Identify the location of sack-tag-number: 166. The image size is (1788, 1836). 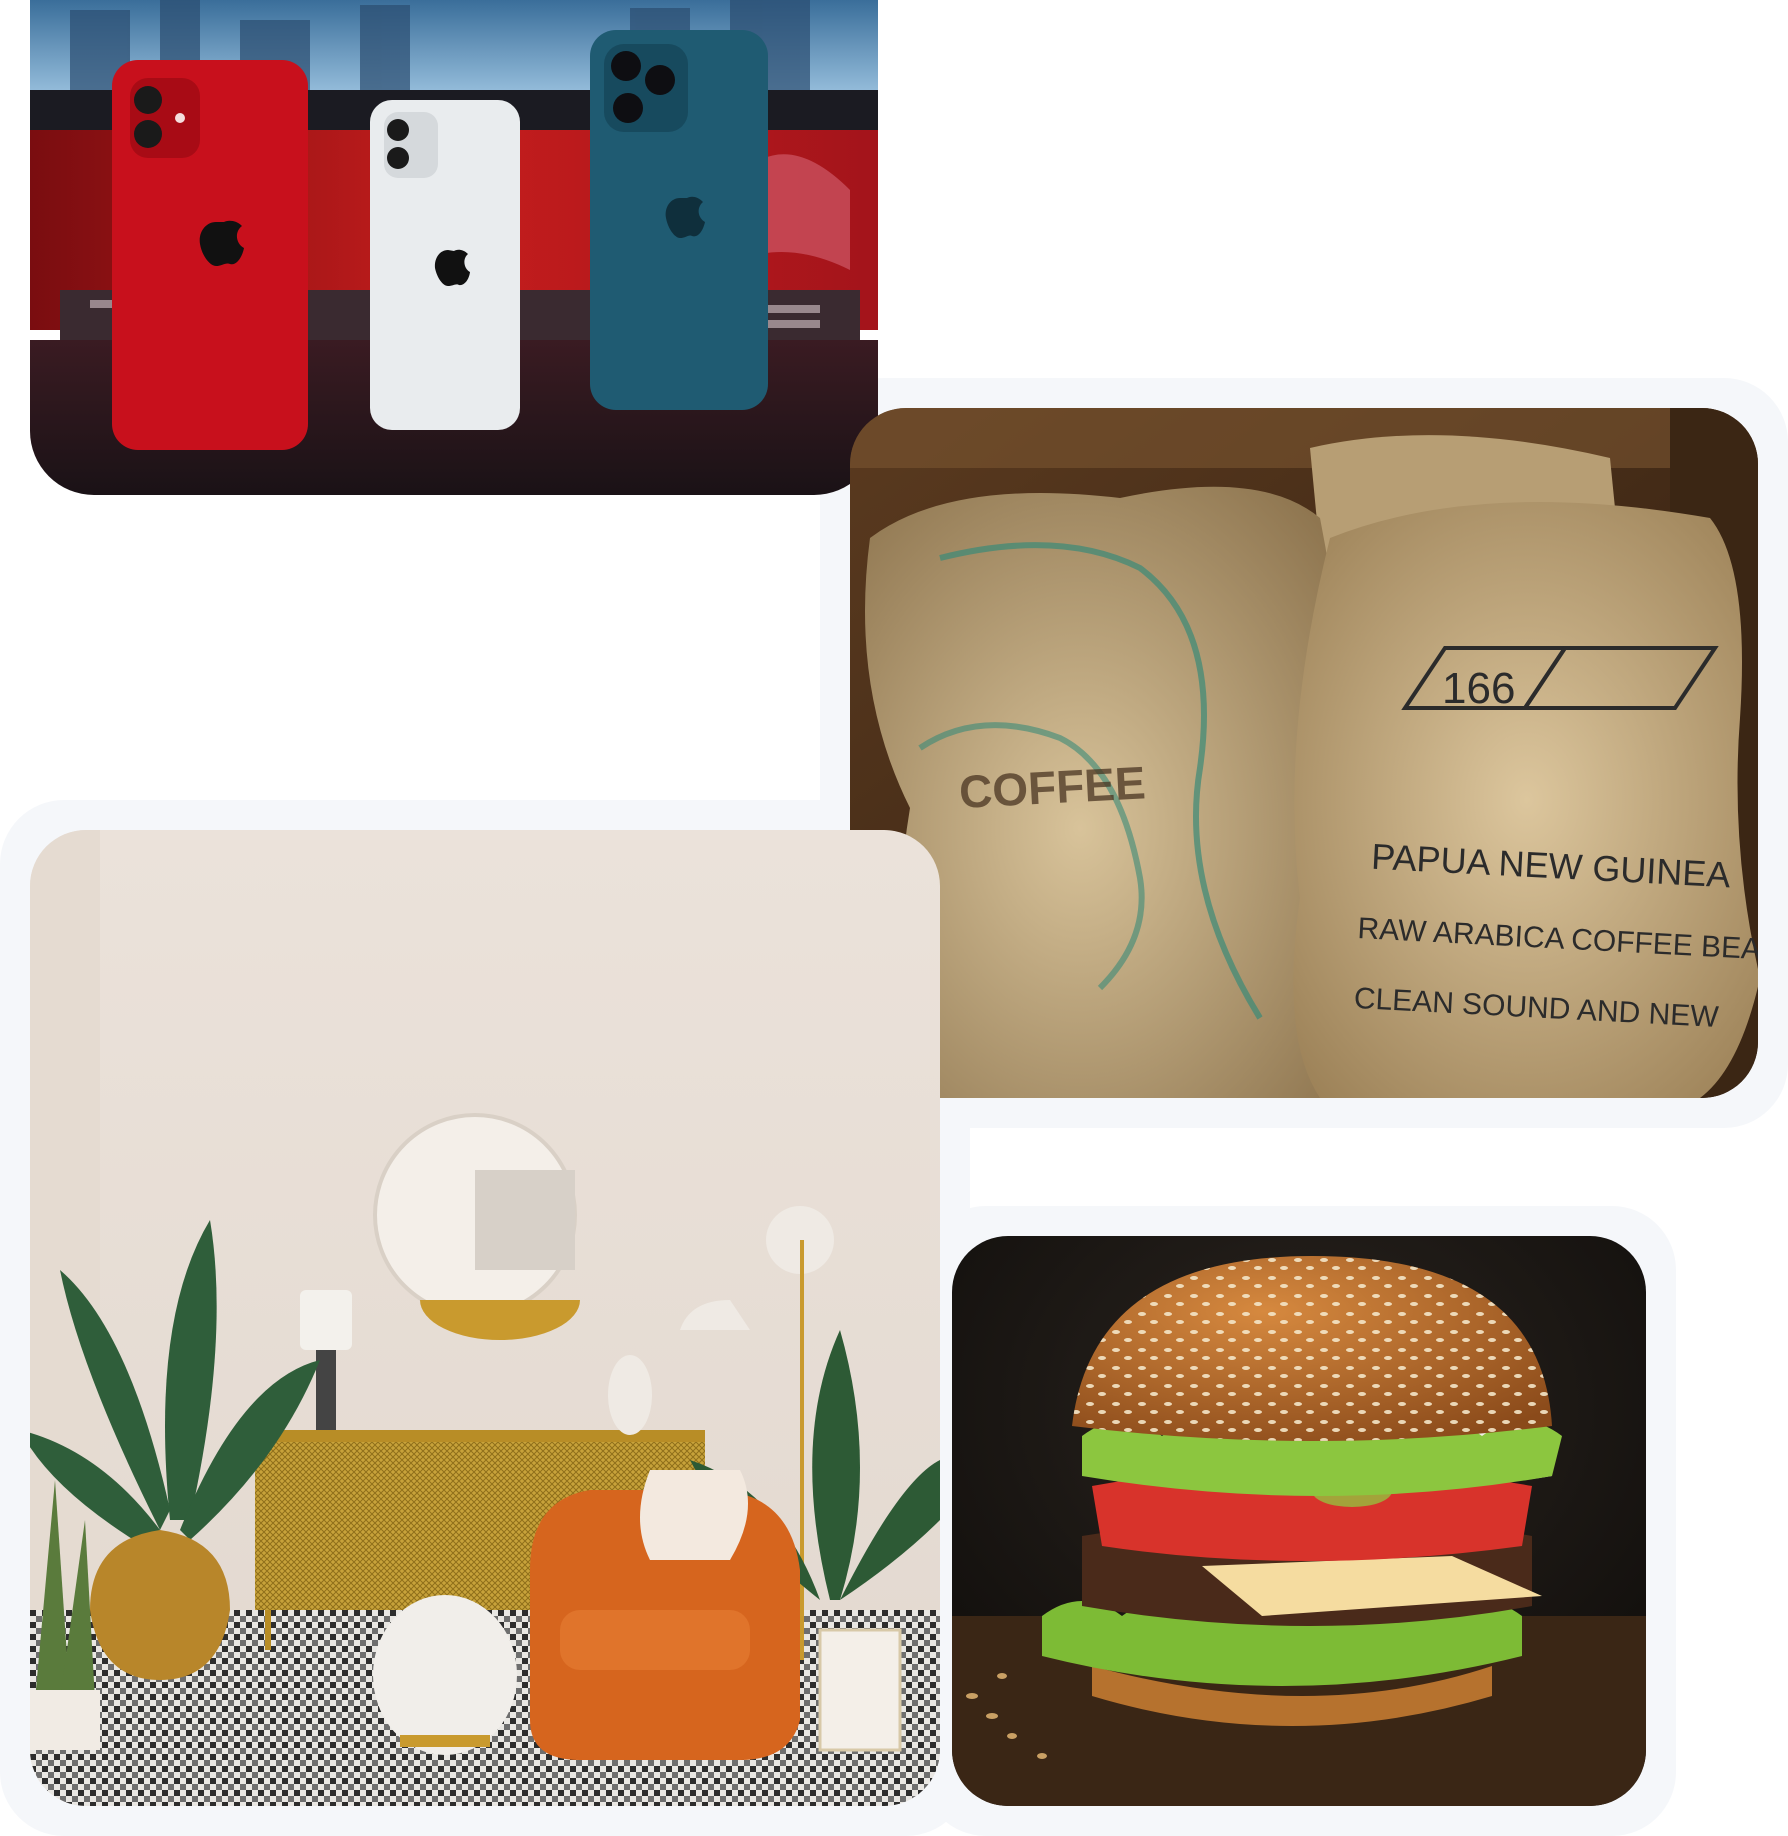
(1478, 688).